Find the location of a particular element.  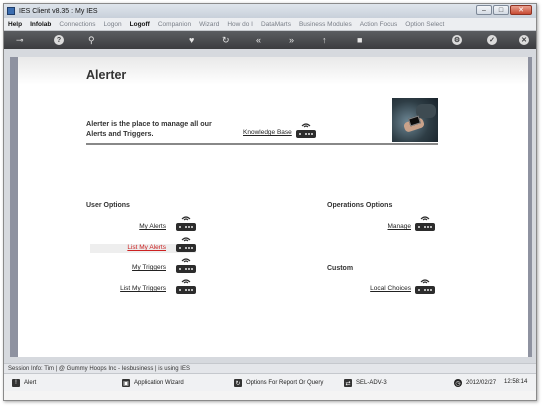

back-icon: « is located at coordinates (258, 40).